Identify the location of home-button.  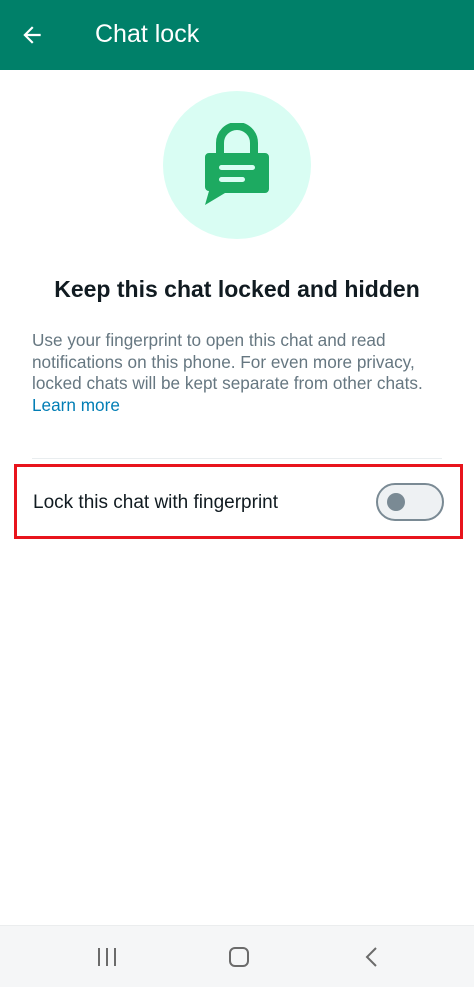
(239, 957).